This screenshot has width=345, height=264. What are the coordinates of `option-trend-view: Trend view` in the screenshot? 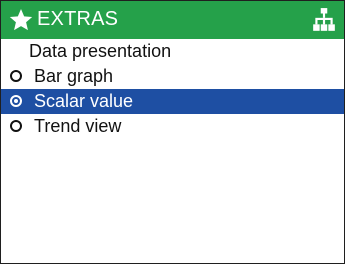 It's located at (172, 126).